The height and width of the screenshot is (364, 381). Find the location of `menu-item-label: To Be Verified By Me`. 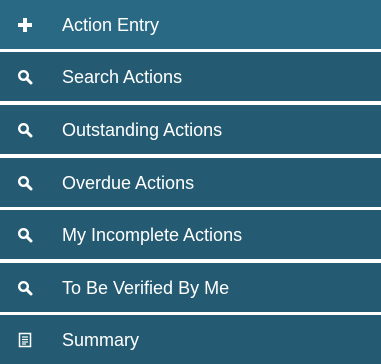

menu-item-label: To Be Verified By Me is located at coordinates (146, 287).